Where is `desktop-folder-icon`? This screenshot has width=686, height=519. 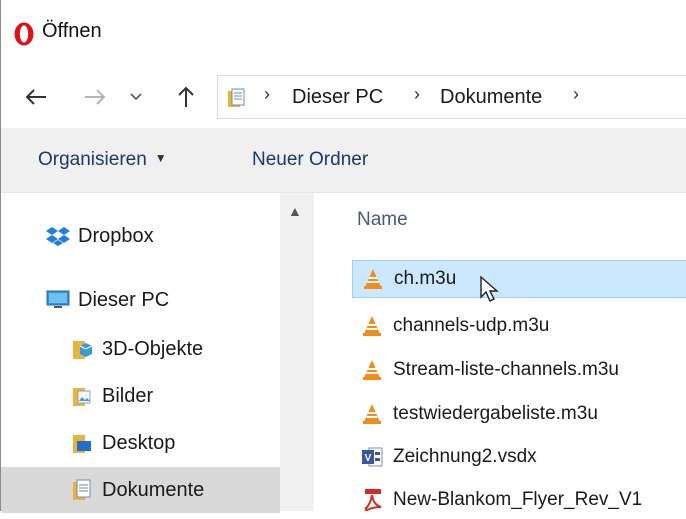
desktop-folder-icon is located at coordinates (82, 443).